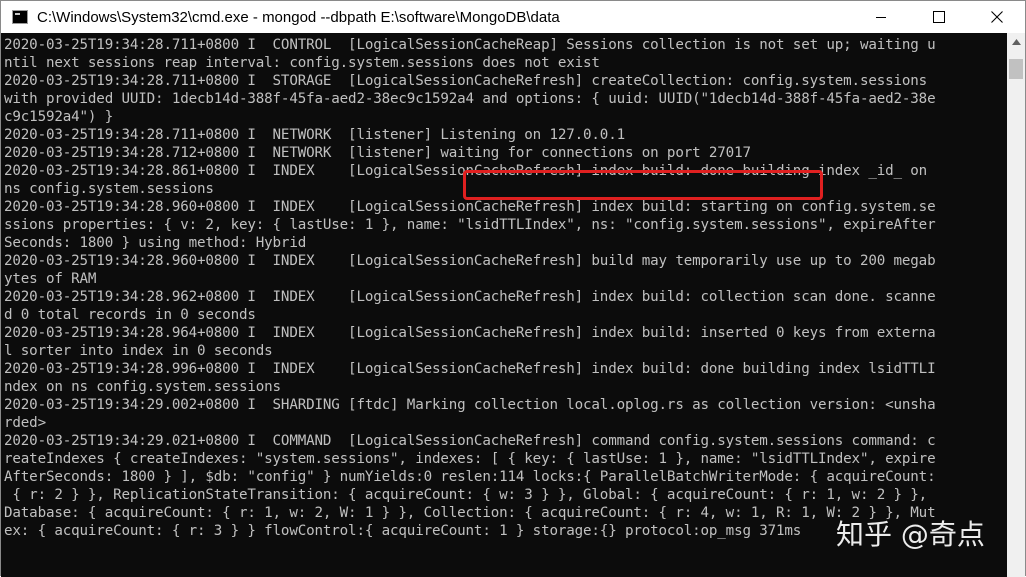 This screenshot has height=577, width=1026. I want to click on close-button, so click(997, 17).